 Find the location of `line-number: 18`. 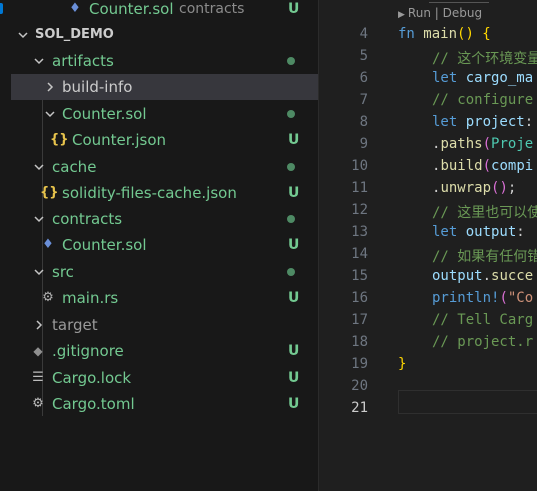

line-number: 18 is located at coordinates (359, 342).